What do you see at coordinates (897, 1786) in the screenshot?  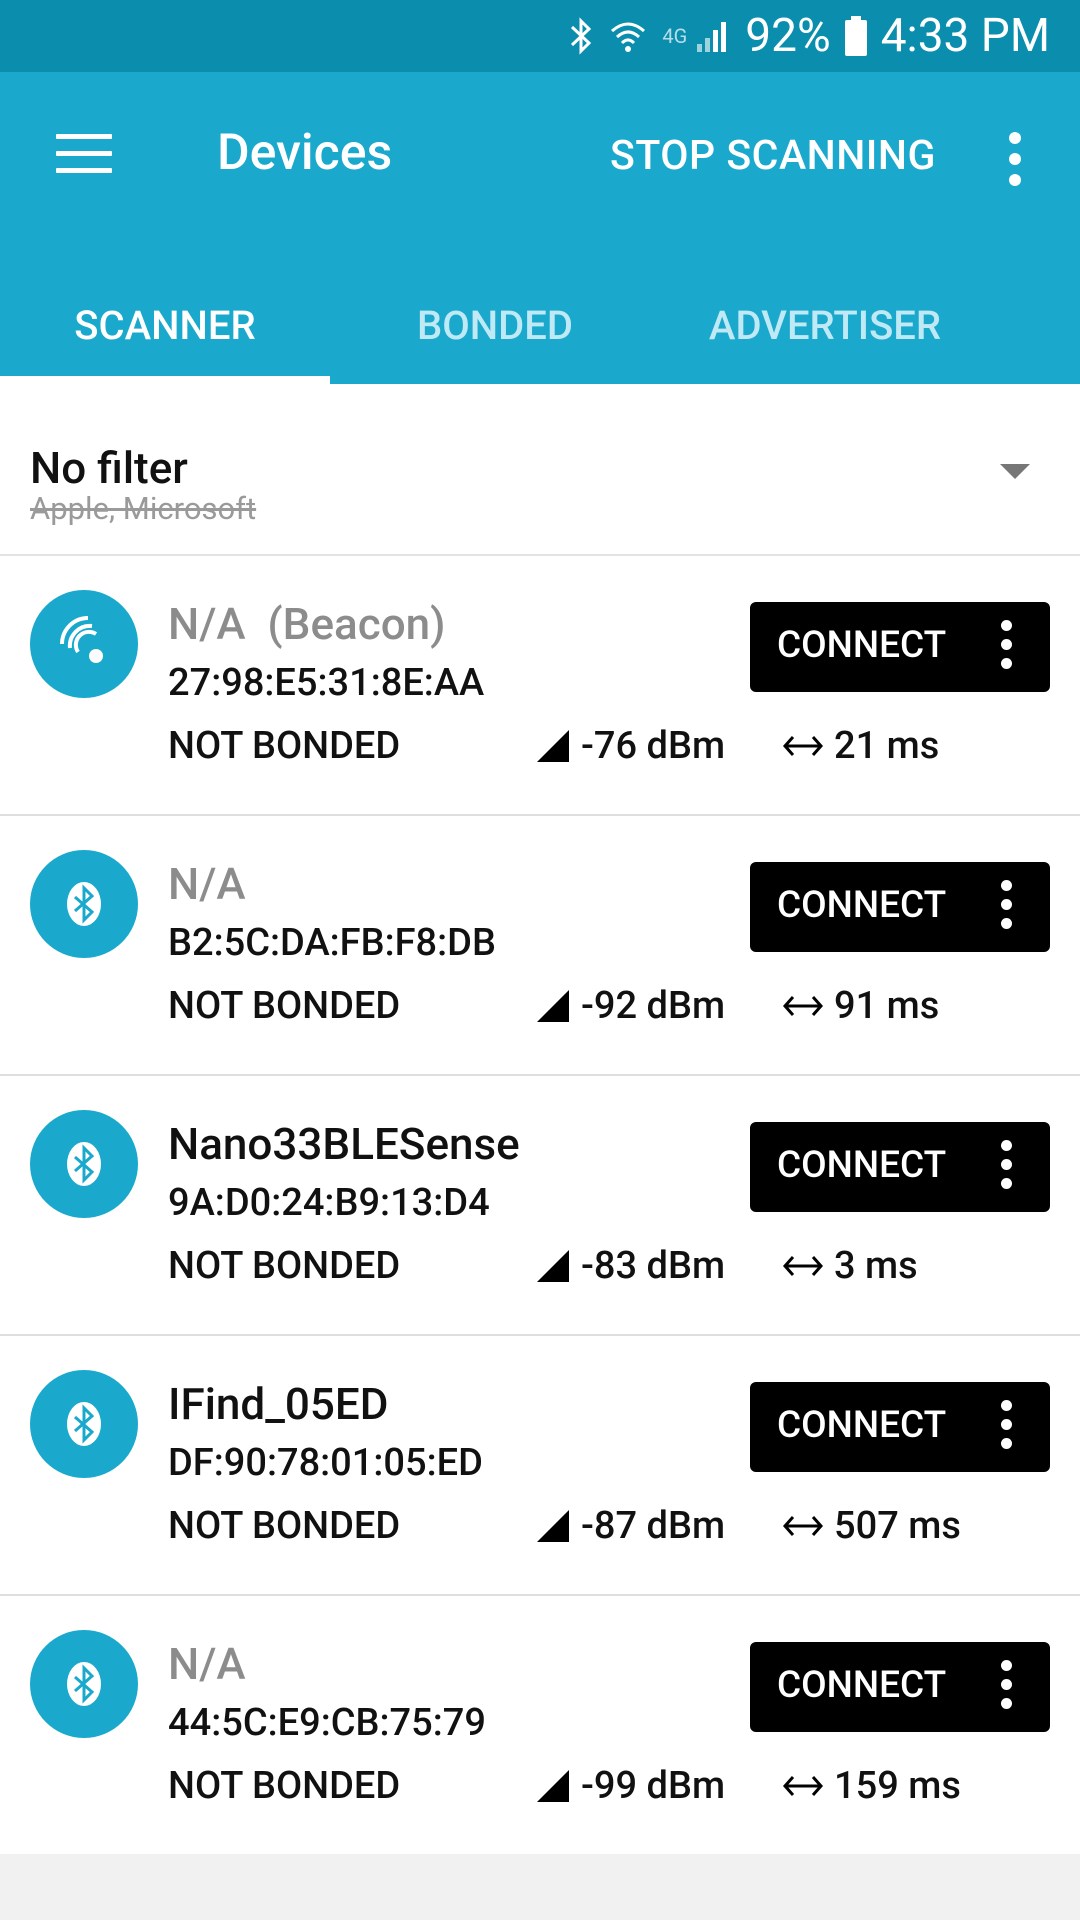 I see `interval-value: 159 ms` at bounding box center [897, 1786].